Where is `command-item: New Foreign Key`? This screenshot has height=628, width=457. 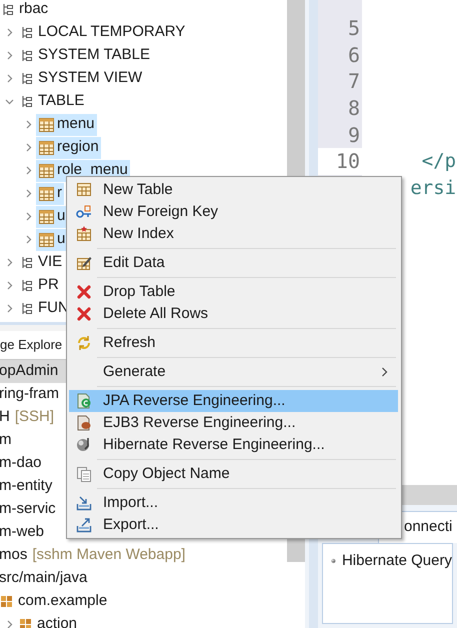 command-item: New Foreign Key is located at coordinates (233, 212).